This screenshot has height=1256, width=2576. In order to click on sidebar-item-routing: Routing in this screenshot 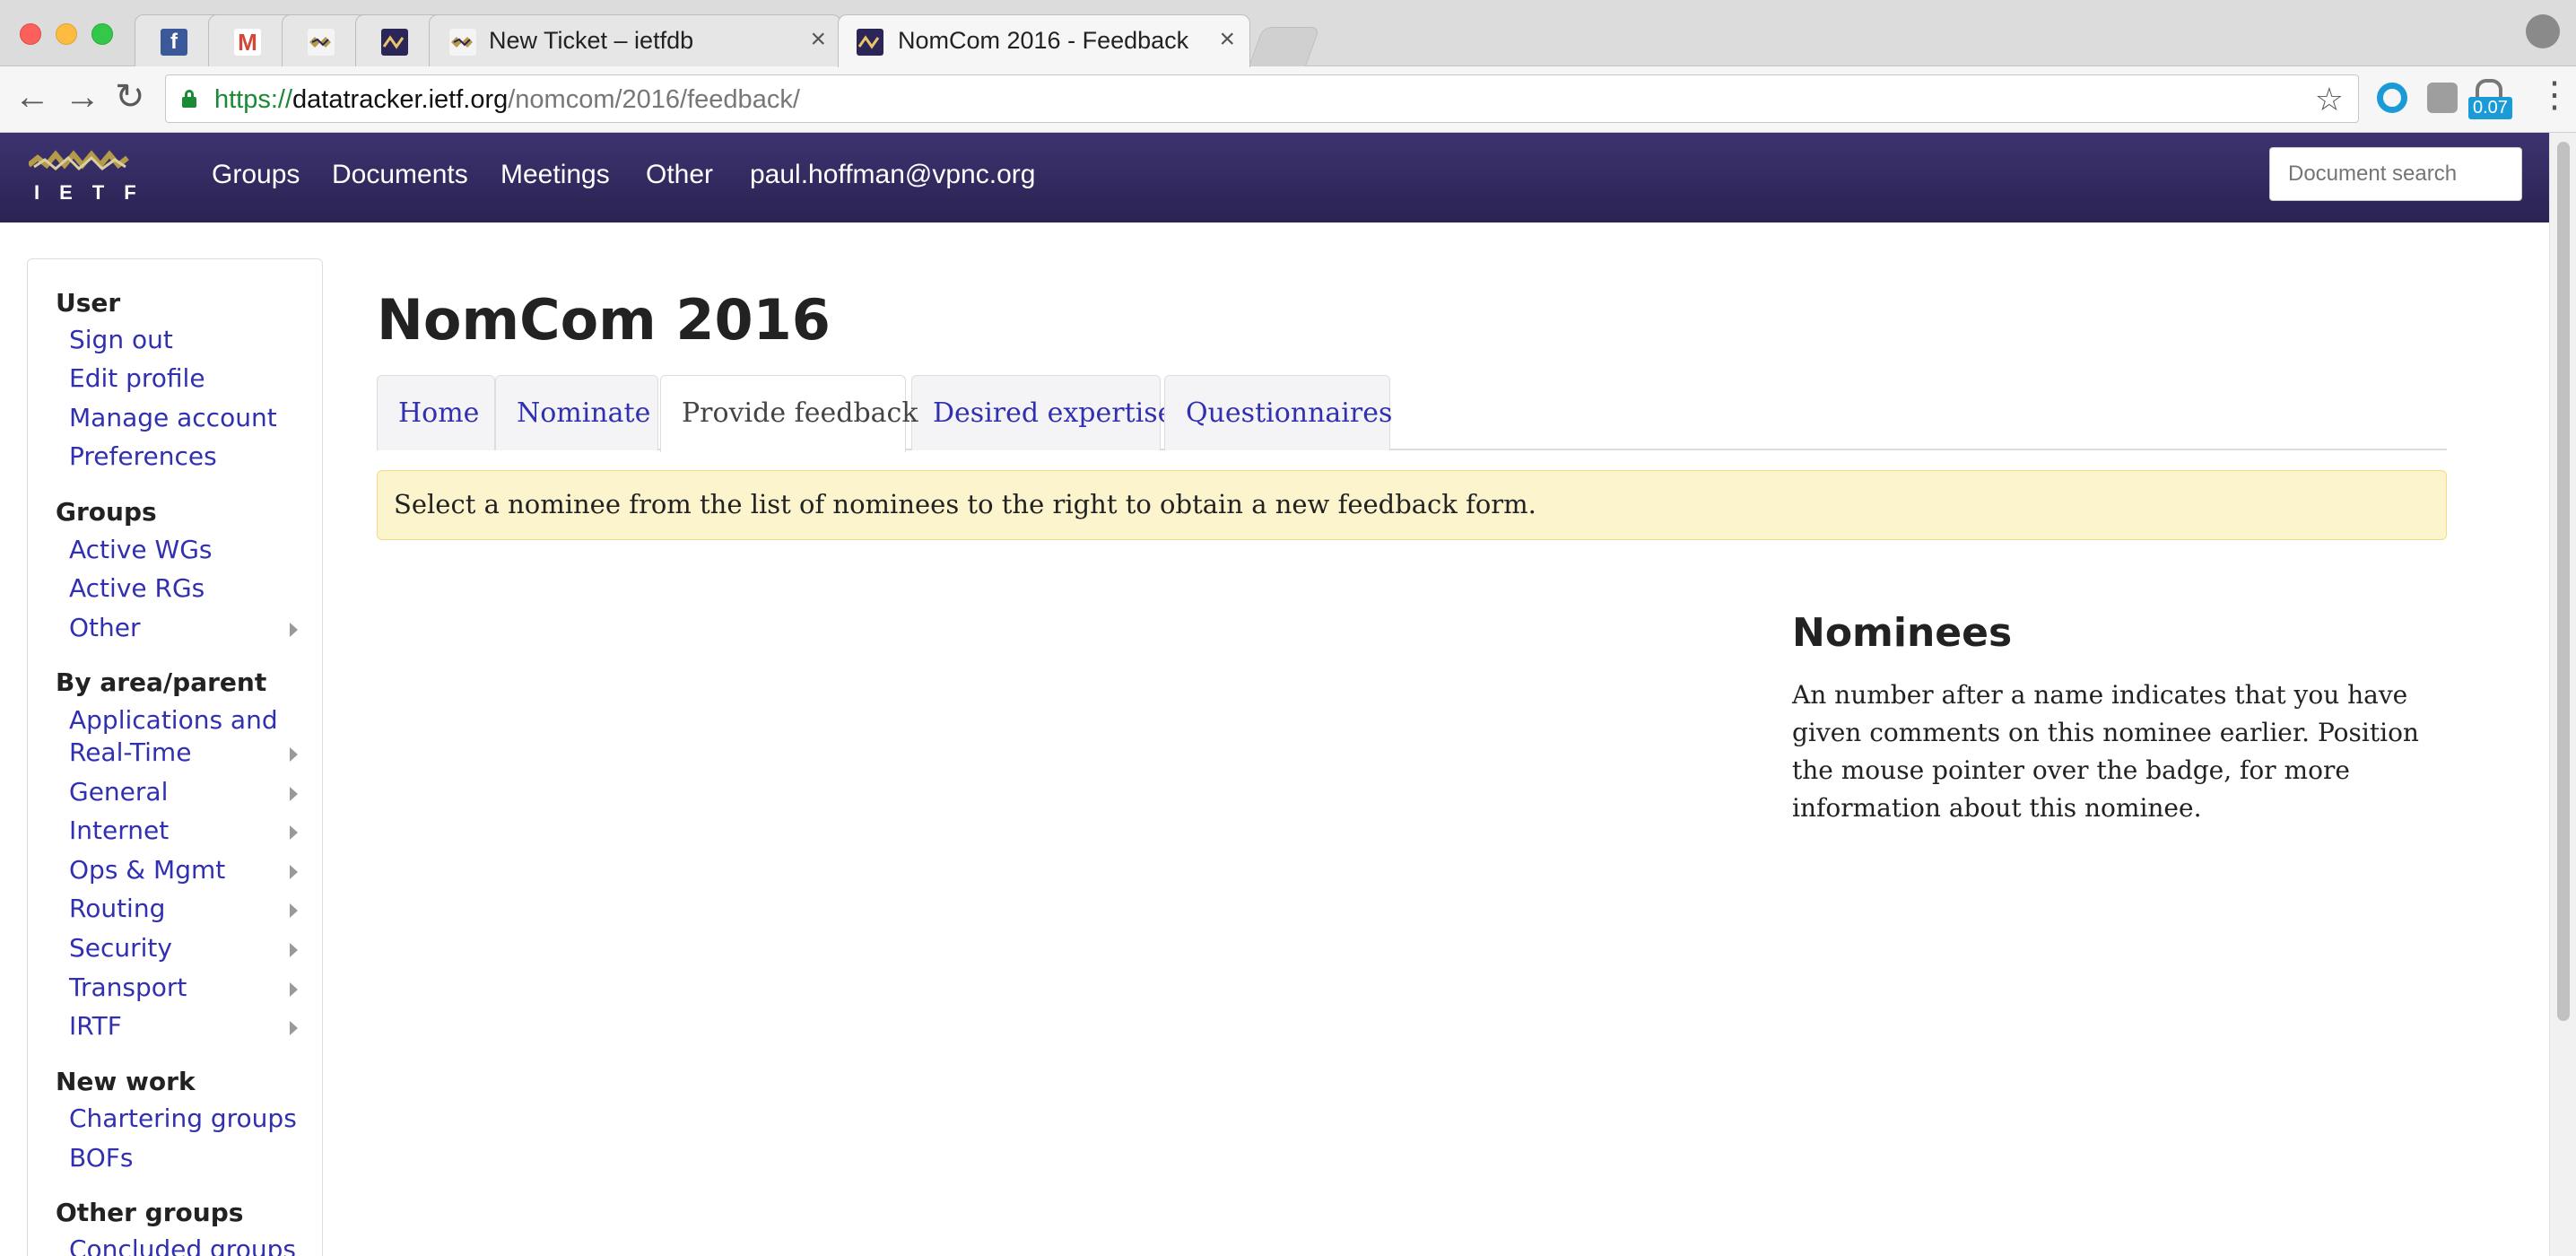, I will do `click(117, 909)`.